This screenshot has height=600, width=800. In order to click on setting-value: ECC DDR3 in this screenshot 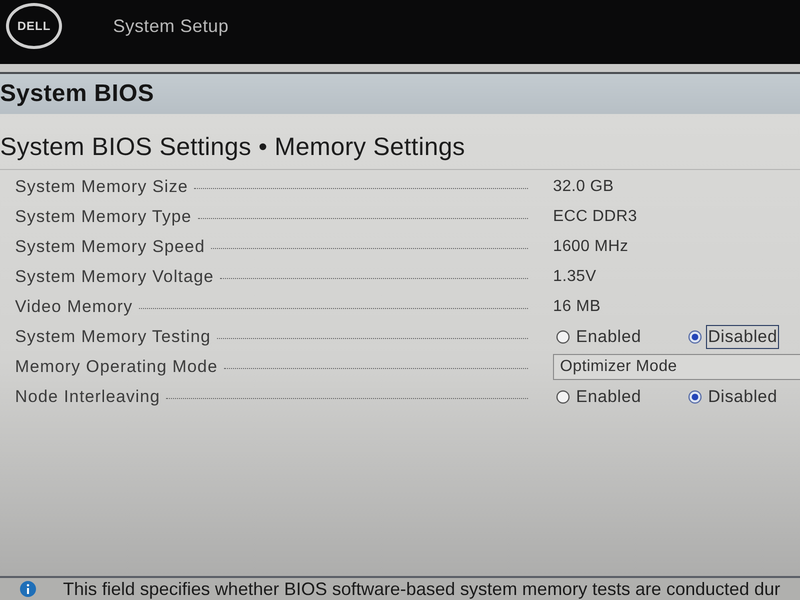, I will do `click(595, 217)`.